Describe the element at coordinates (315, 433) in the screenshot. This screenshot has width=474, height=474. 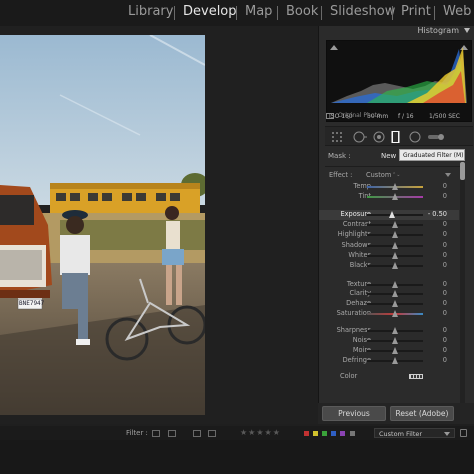
I see `yellow-label-filter` at that location.